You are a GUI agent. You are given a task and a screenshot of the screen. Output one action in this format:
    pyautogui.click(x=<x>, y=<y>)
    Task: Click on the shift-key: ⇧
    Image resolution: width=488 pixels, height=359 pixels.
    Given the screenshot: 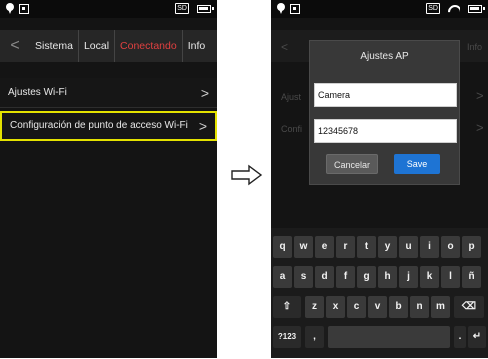 What is the action you would take?
    pyautogui.click(x=287, y=307)
    